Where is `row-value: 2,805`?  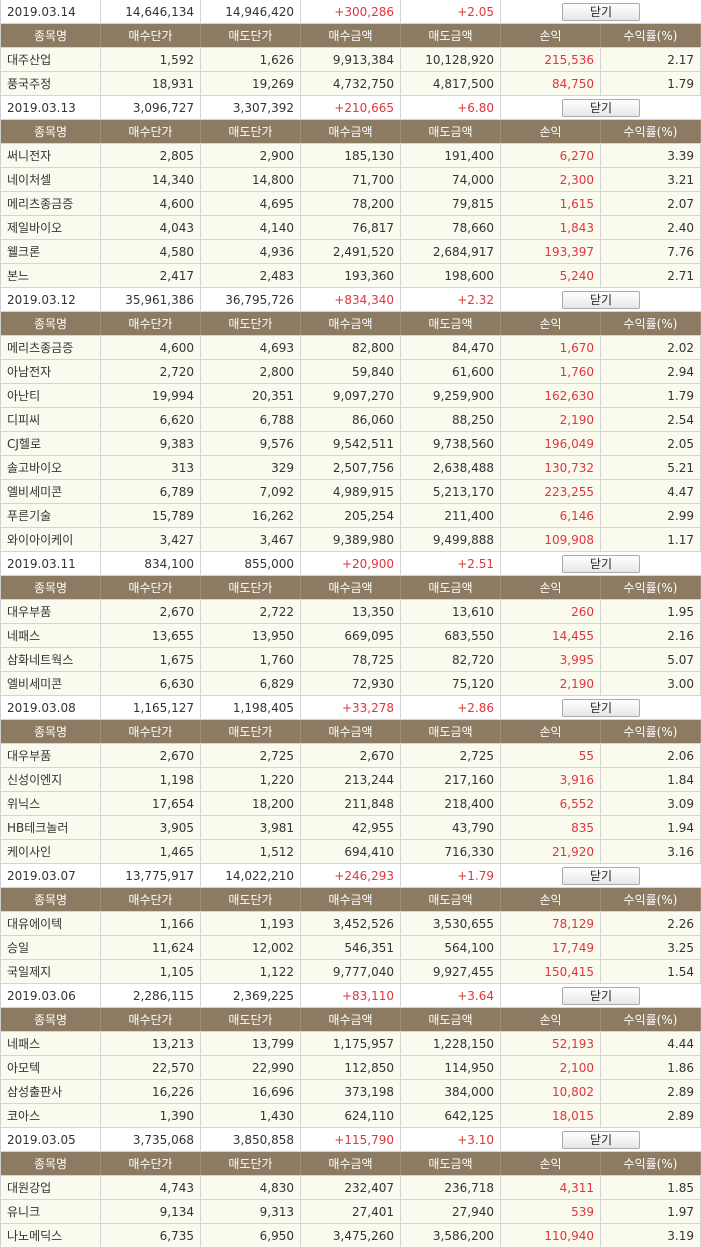 row-value: 2,805 is located at coordinates (151, 155).